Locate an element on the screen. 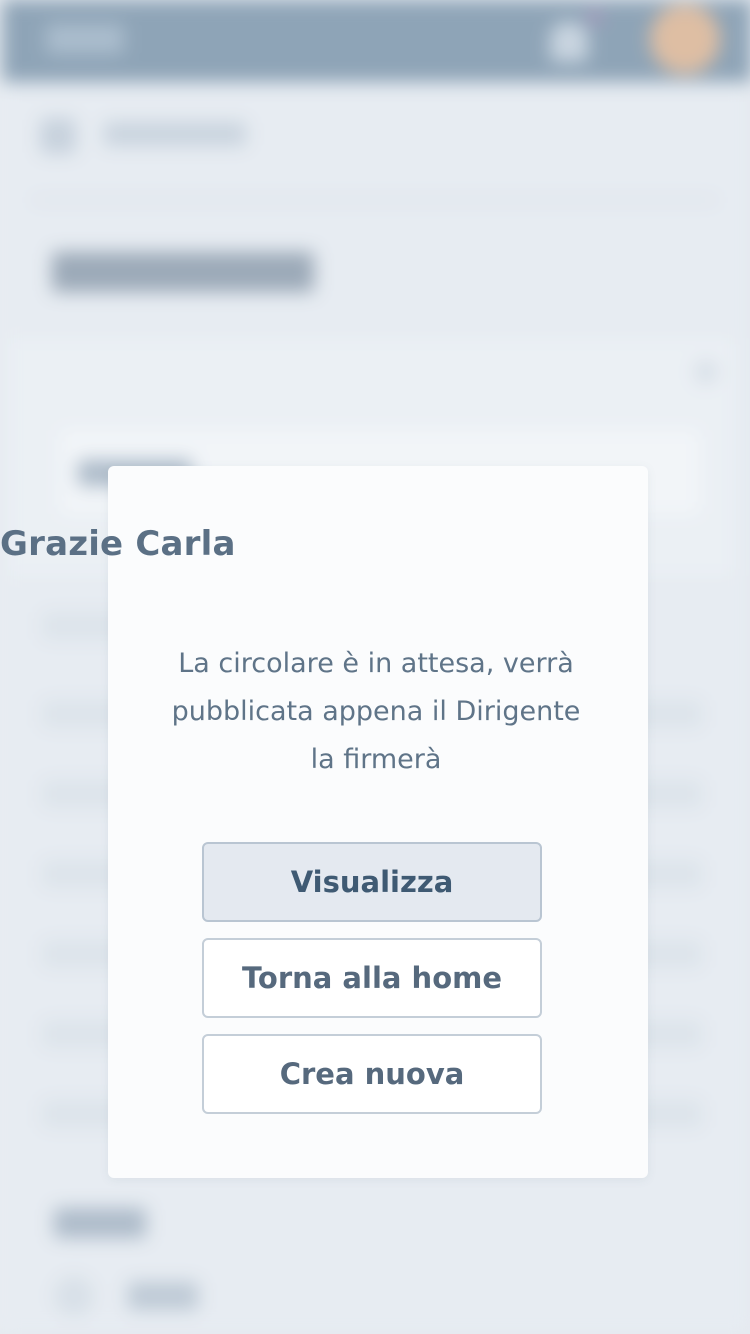  view-button: Visualizza is located at coordinates (372, 882).